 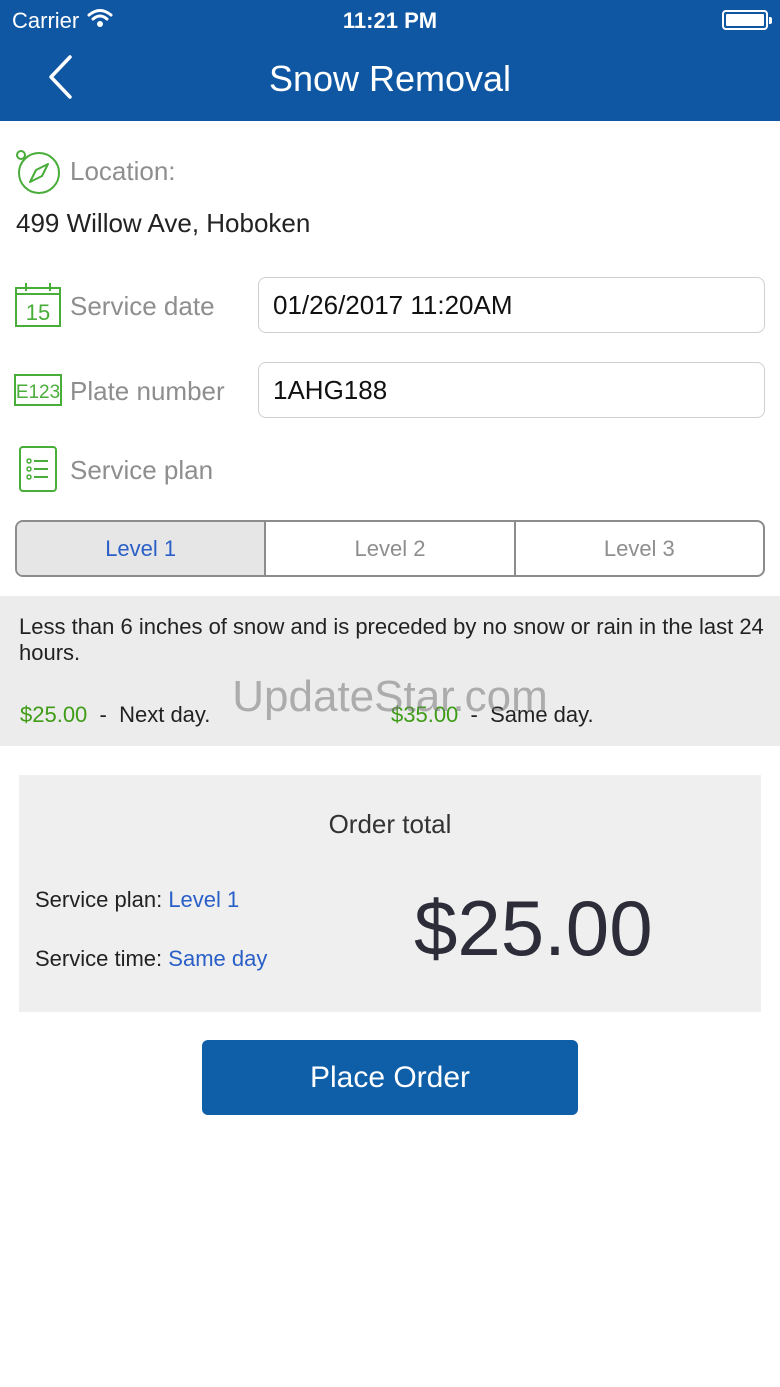 I want to click on license-plate-icon-text: E123, so click(x=38, y=392).